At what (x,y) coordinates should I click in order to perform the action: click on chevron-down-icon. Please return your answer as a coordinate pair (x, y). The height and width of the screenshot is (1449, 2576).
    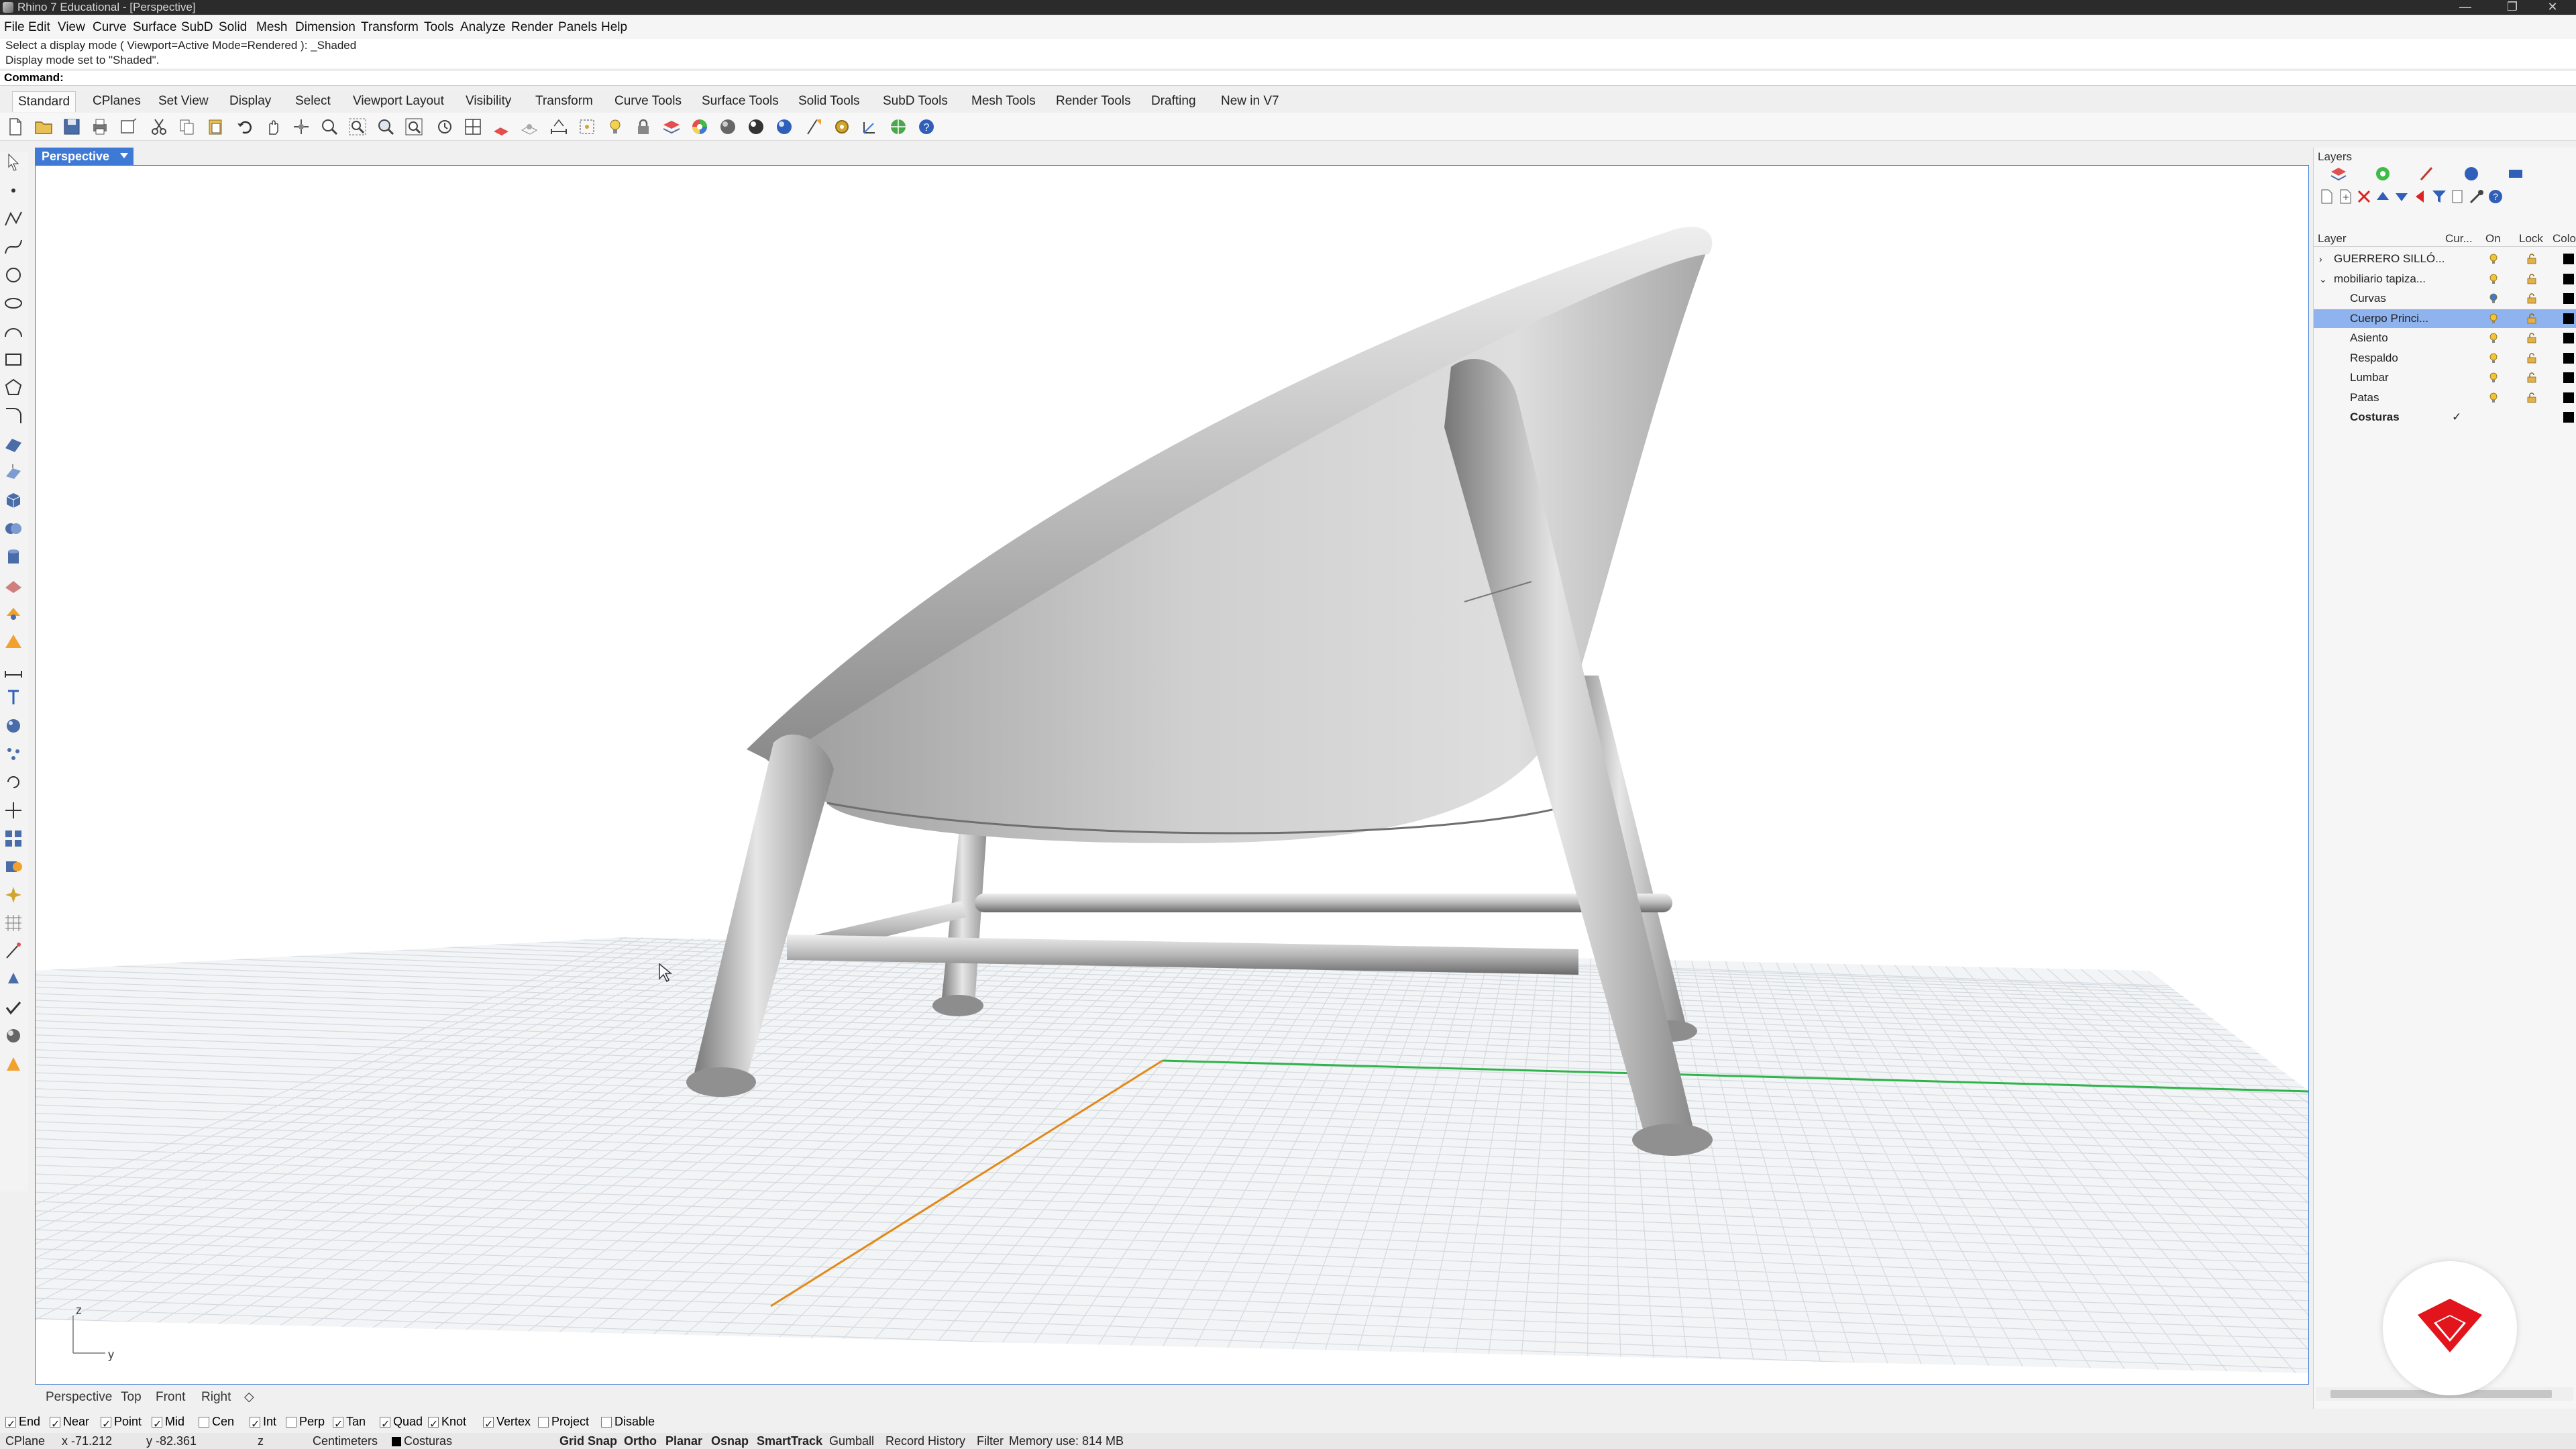
    Looking at the image, I should click on (124, 155).